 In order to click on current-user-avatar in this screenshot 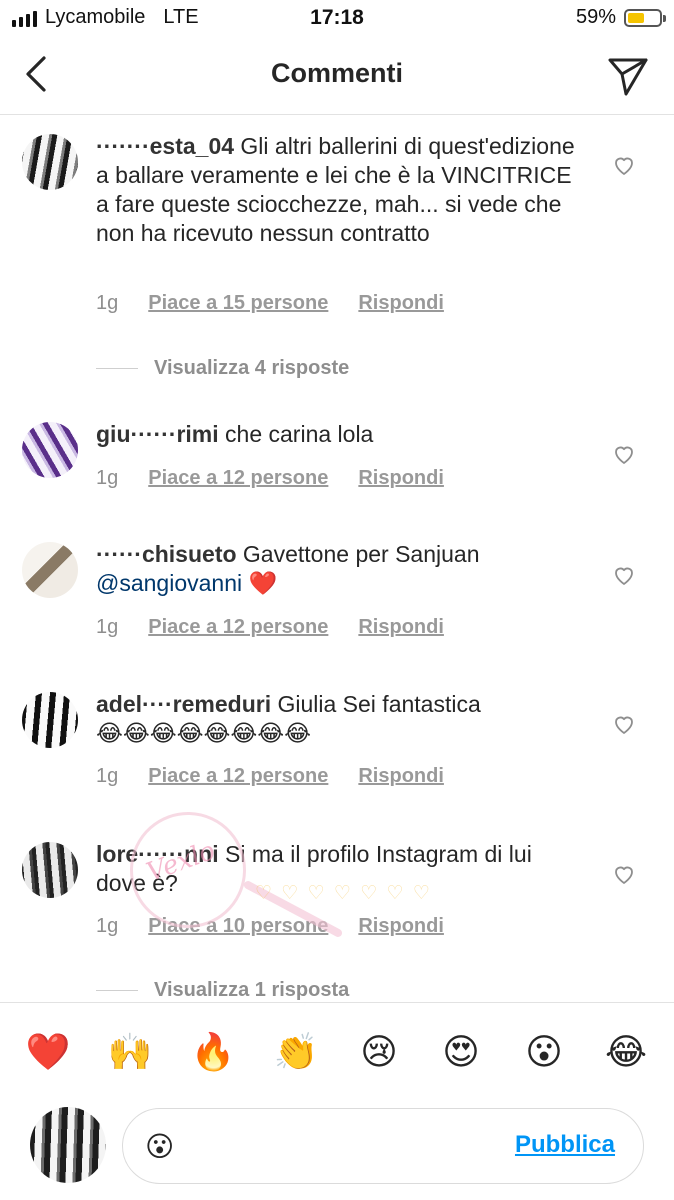, I will do `click(68, 1145)`.